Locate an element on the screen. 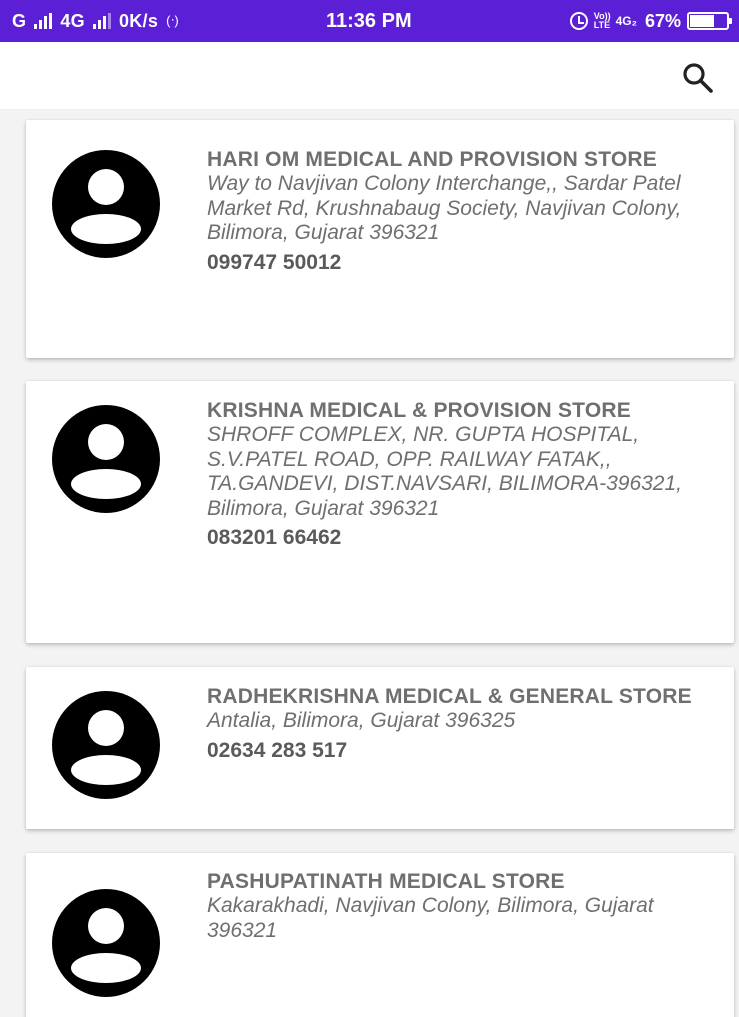 This screenshot has height=1017, width=739. status-time: 11:36 PM is located at coordinates (369, 20).